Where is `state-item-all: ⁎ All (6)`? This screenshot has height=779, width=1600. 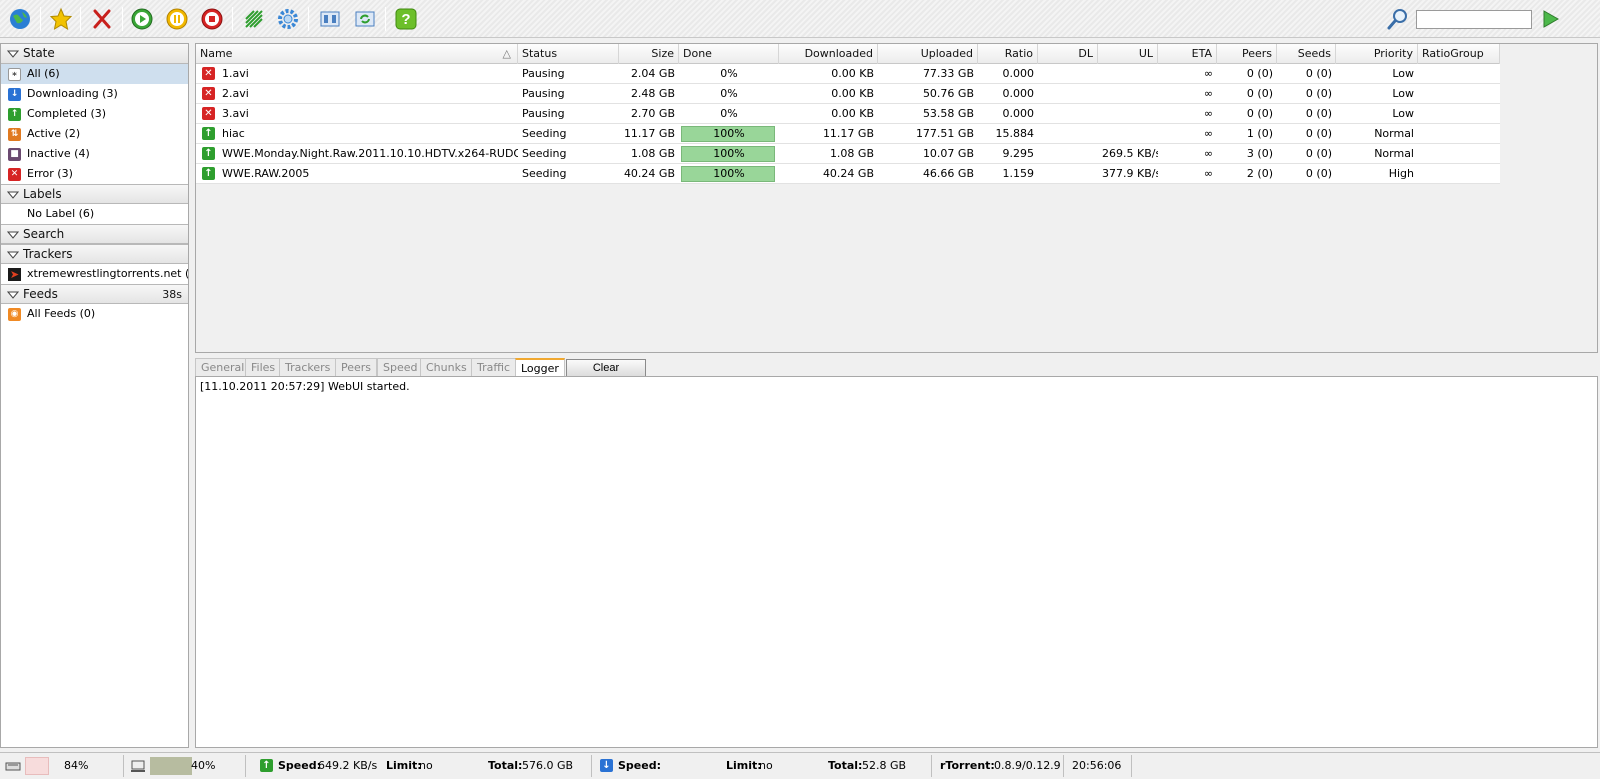 state-item-all: ⁎ All (6) is located at coordinates (94, 74).